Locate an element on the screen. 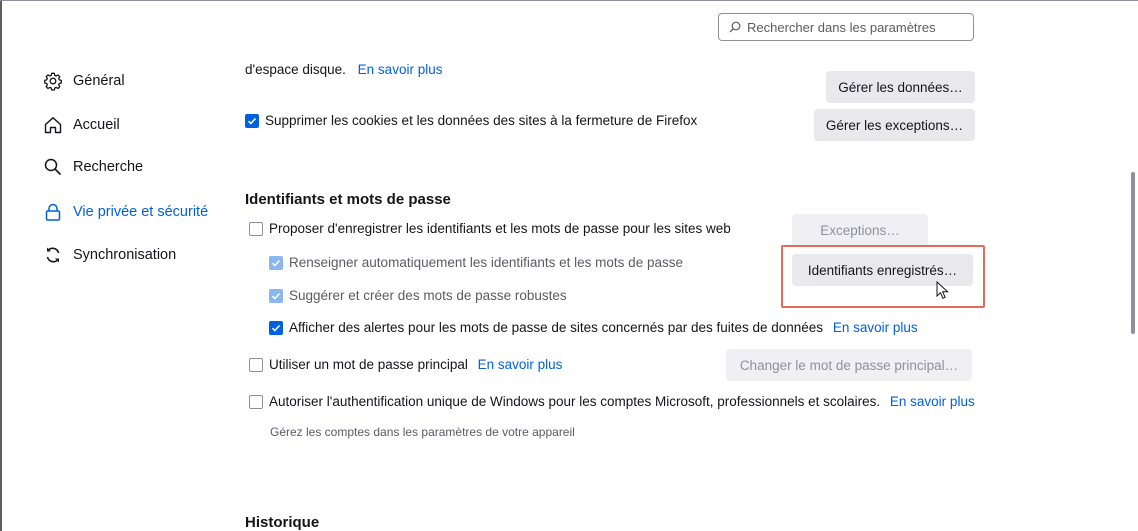 The width and height of the screenshot is (1138, 531). sidebar-item-home: Accueil is located at coordinates (81, 125).